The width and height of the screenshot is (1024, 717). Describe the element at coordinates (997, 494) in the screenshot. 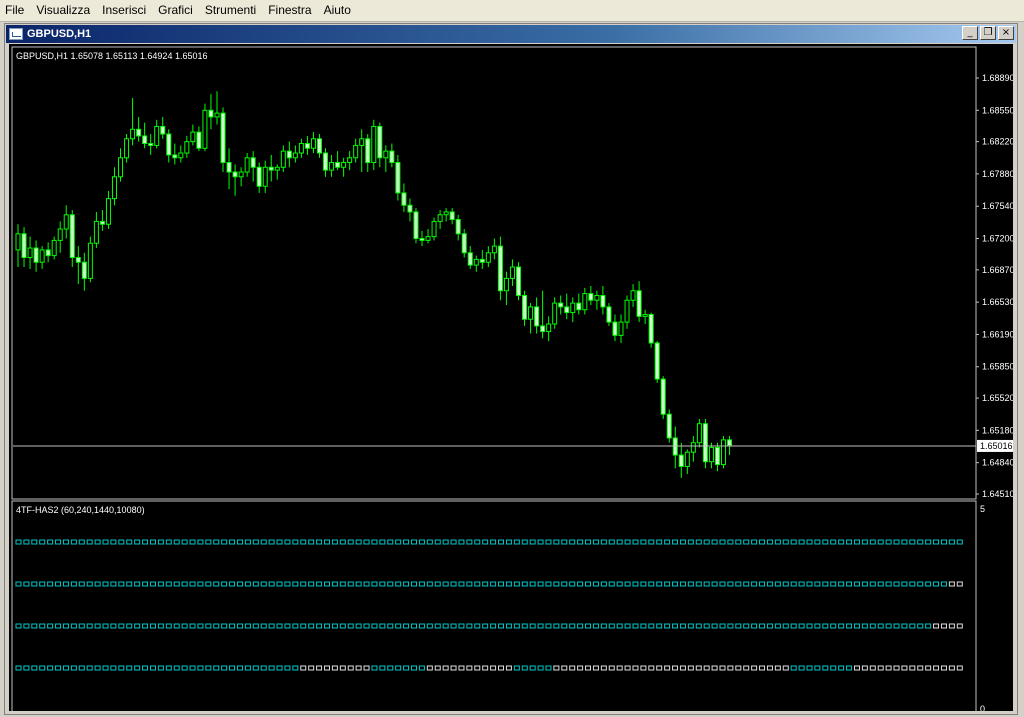

I see `price-tick-label: 1.64510` at that location.